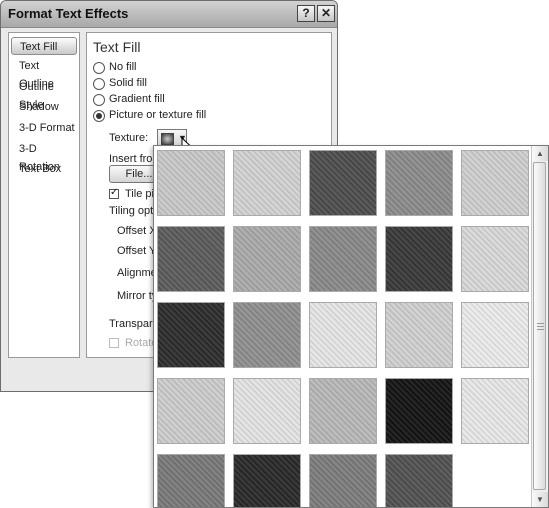  I want to click on texture-tile-pink-tissue-paper, so click(343, 411).